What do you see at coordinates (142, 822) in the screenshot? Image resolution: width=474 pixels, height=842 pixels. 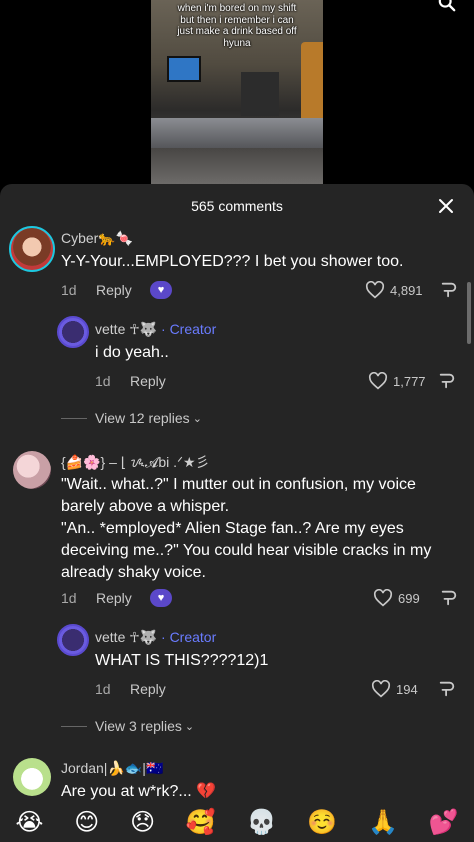 I see `emoji-button: 😞` at bounding box center [142, 822].